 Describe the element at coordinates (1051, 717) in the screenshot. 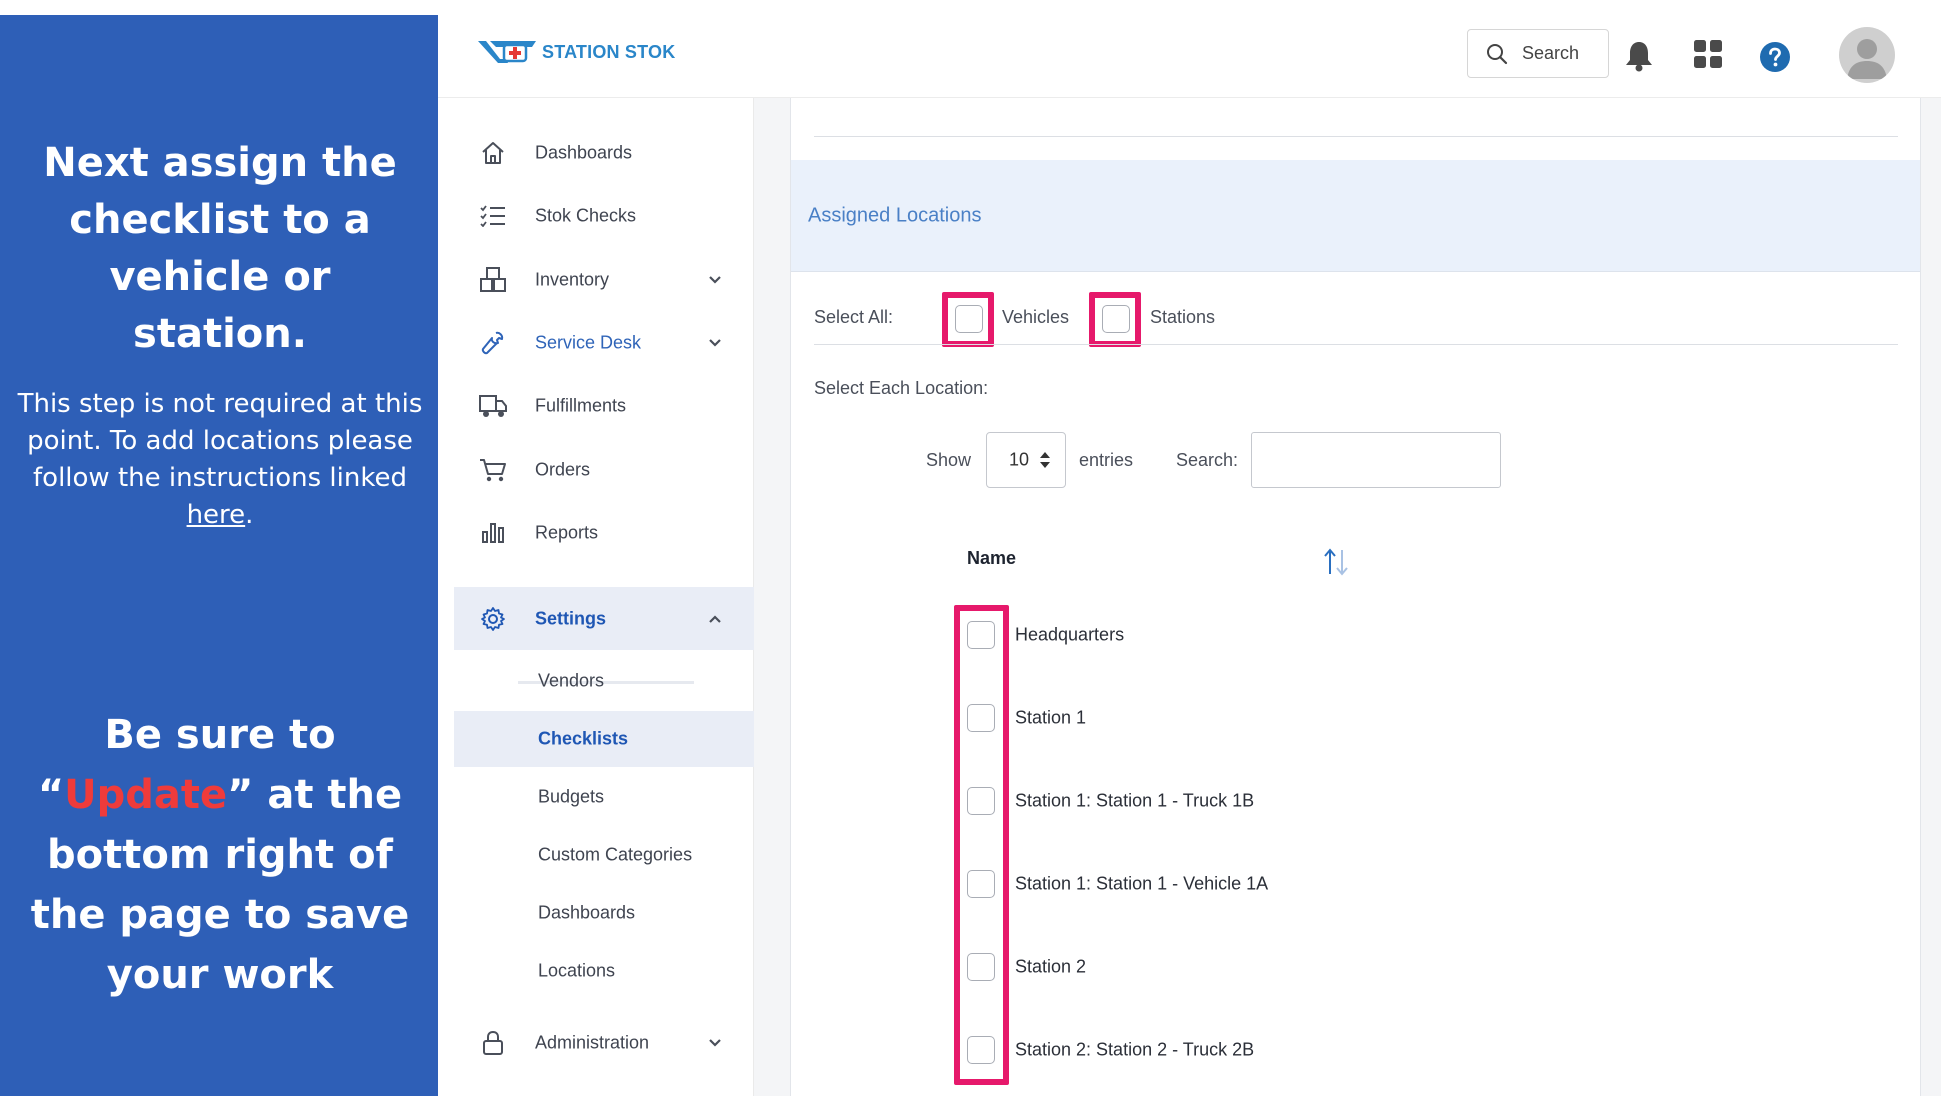

I see `location-name: Station 1` at that location.